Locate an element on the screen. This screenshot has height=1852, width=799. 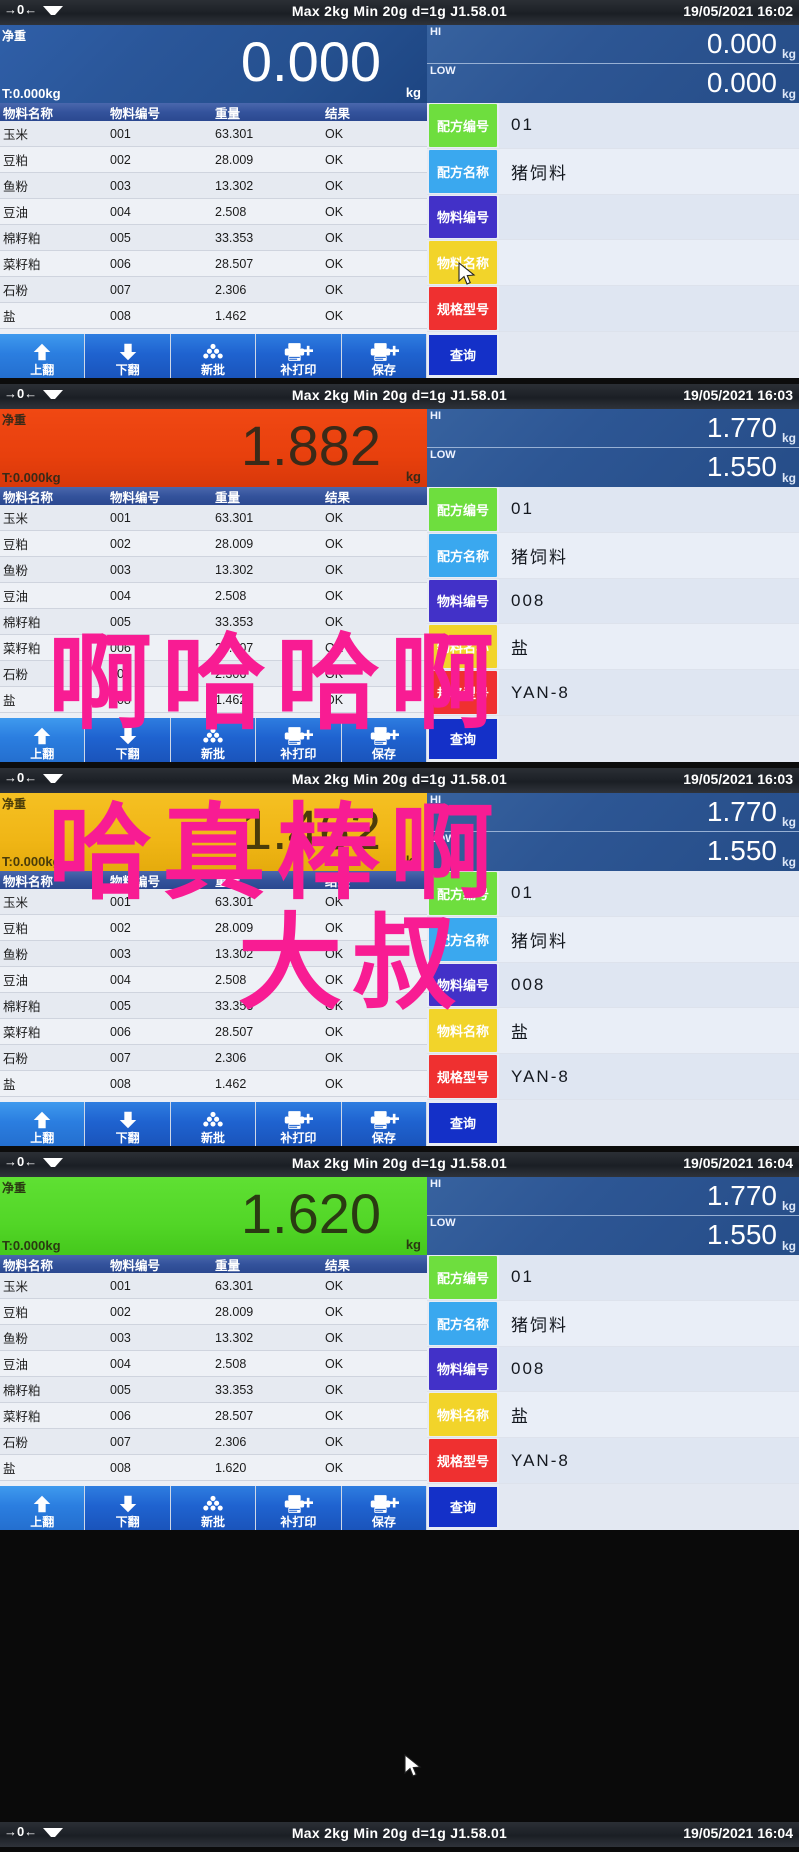
tare-weight-value: T:0.000kg is located at coordinates (31, 477).